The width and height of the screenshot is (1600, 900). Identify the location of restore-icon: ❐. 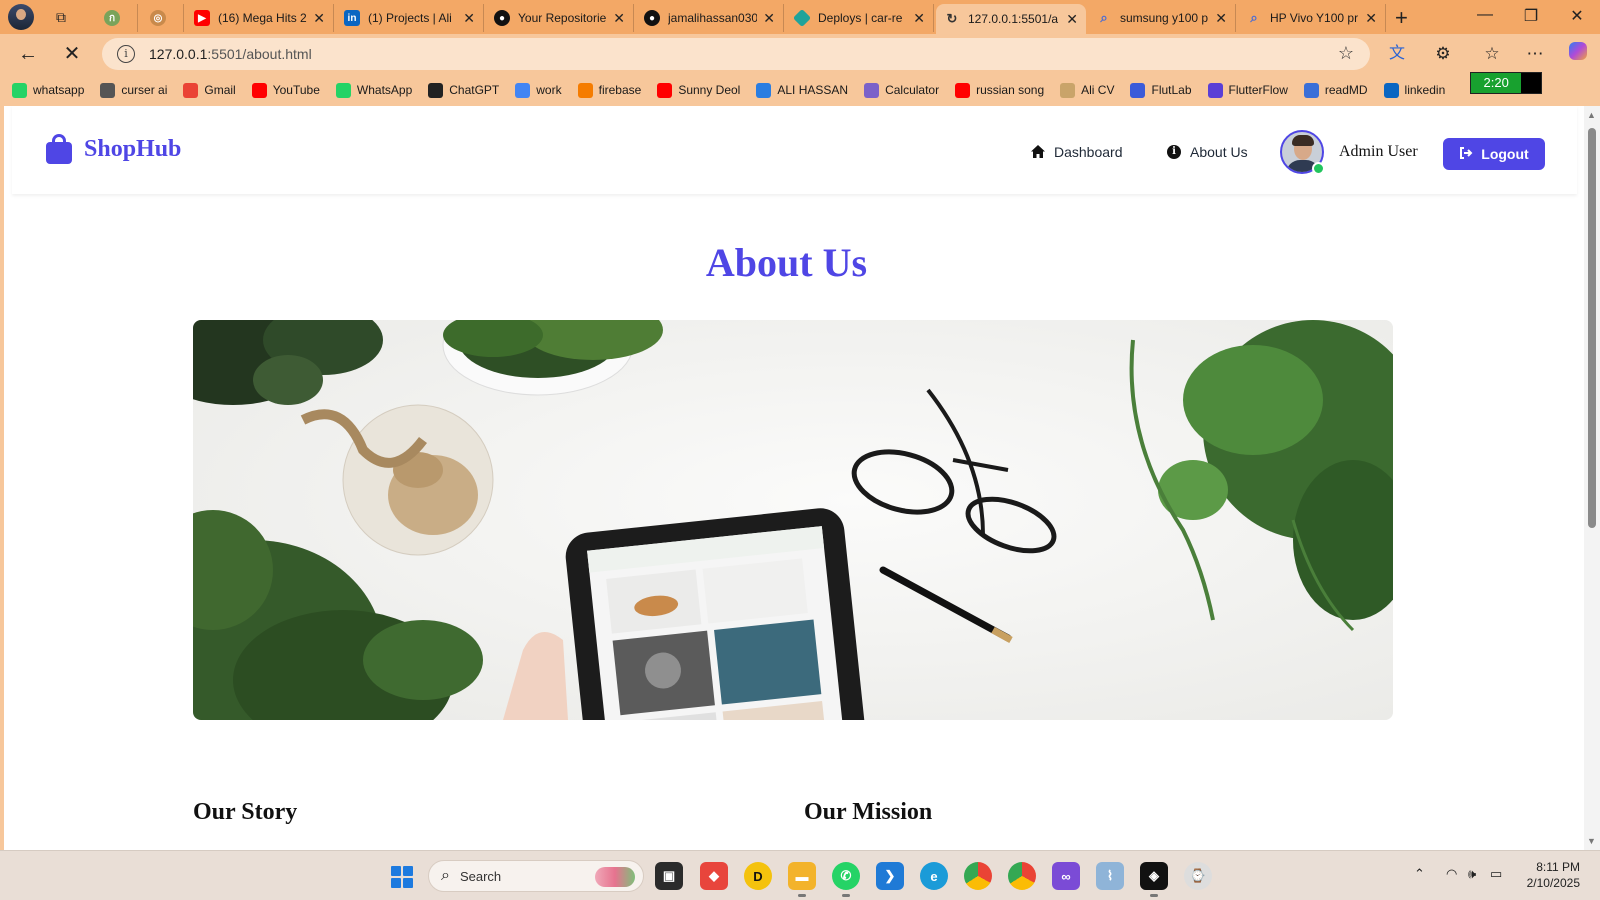
(1531, 16).